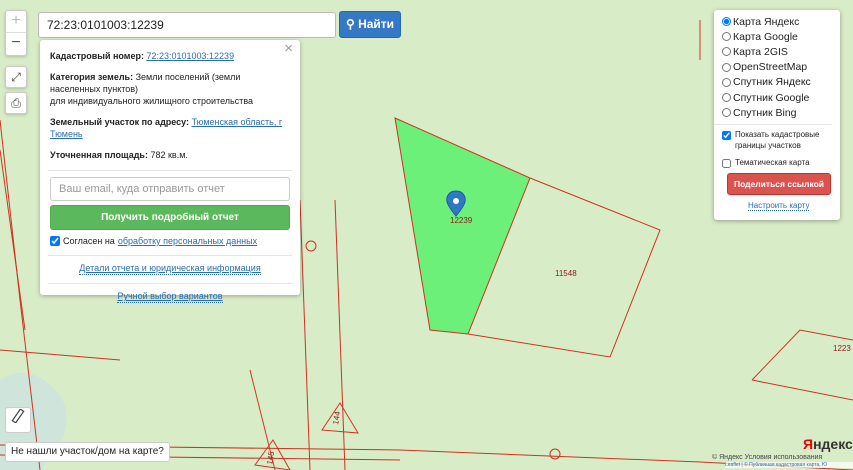  I want to click on search-button-label: Найти, so click(376, 24).